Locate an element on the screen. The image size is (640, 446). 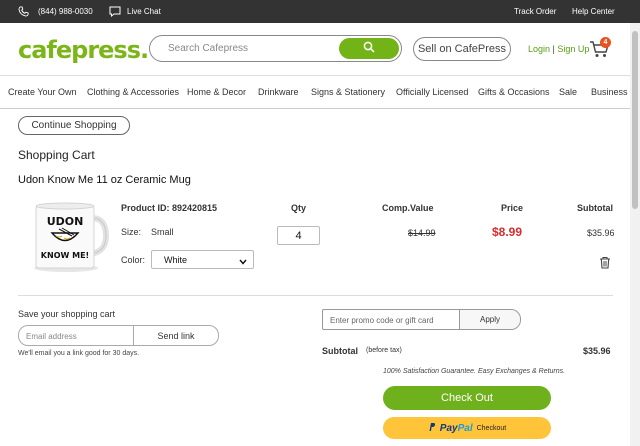
subtotal-header: Subtotal is located at coordinates (595, 208).